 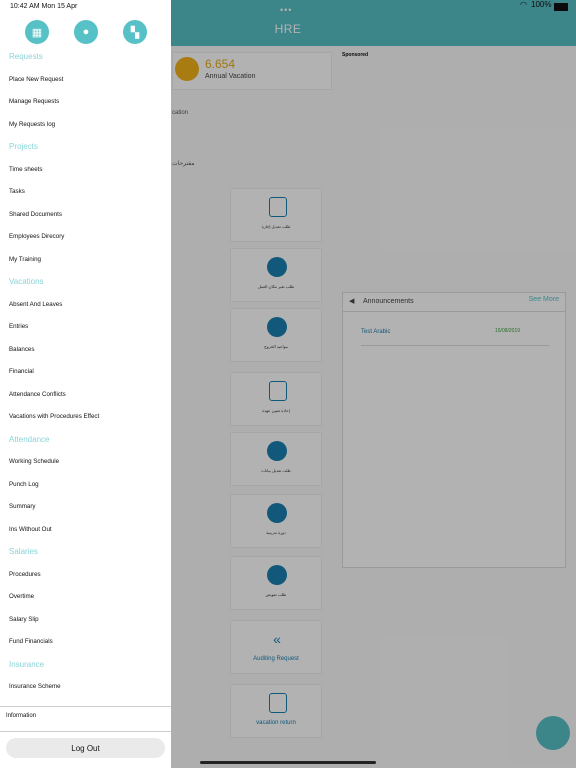 I want to click on information-row: Information, so click(x=85, y=719).